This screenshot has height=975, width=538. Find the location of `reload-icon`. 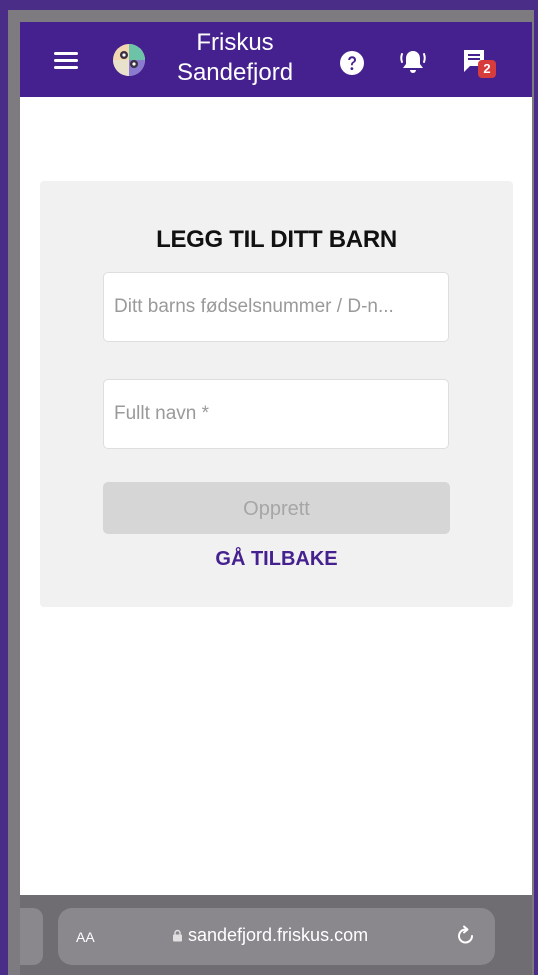

reload-icon is located at coordinates (466, 936).